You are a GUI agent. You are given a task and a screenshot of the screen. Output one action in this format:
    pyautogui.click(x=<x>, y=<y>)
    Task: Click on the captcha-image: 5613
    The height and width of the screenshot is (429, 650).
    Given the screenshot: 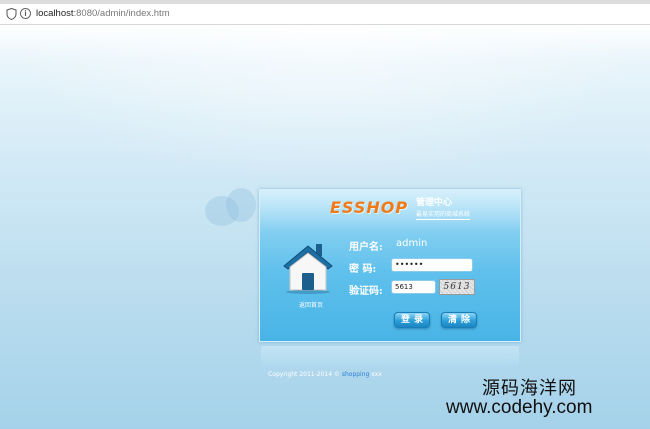 What is the action you would take?
    pyautogui.click(x=457, y=287)
    